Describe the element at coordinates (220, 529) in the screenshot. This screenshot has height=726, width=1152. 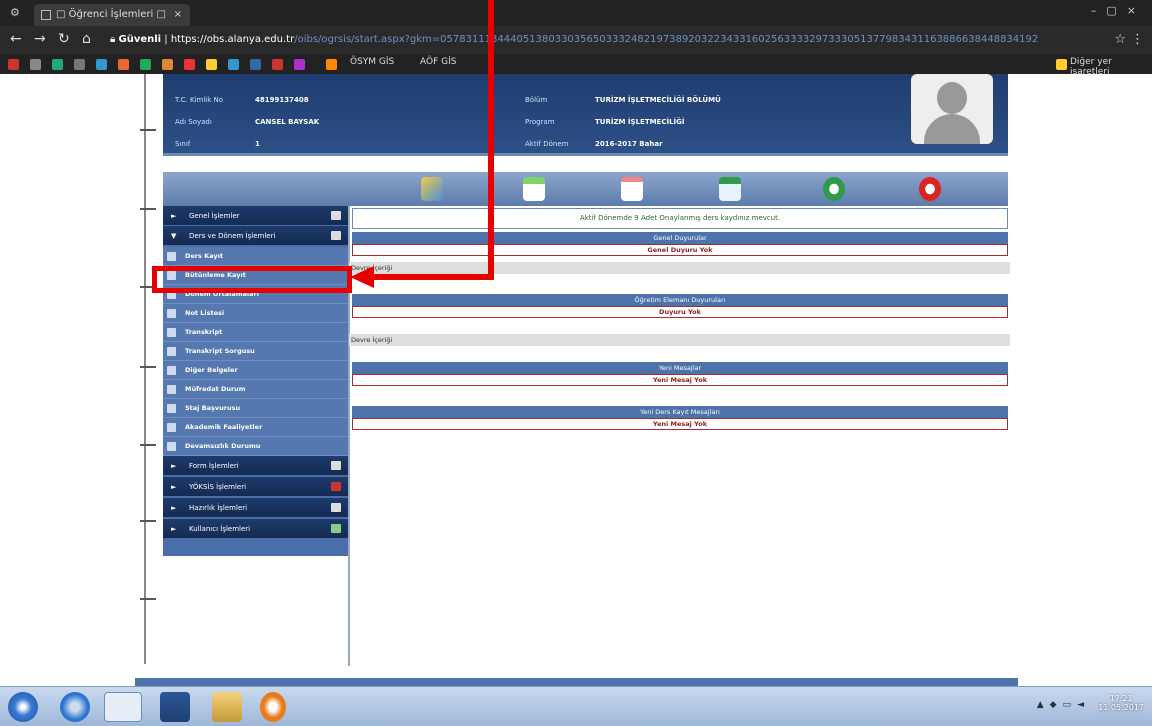
I see `menu-section-label: Kullanıcı İşlemleri` at that location.